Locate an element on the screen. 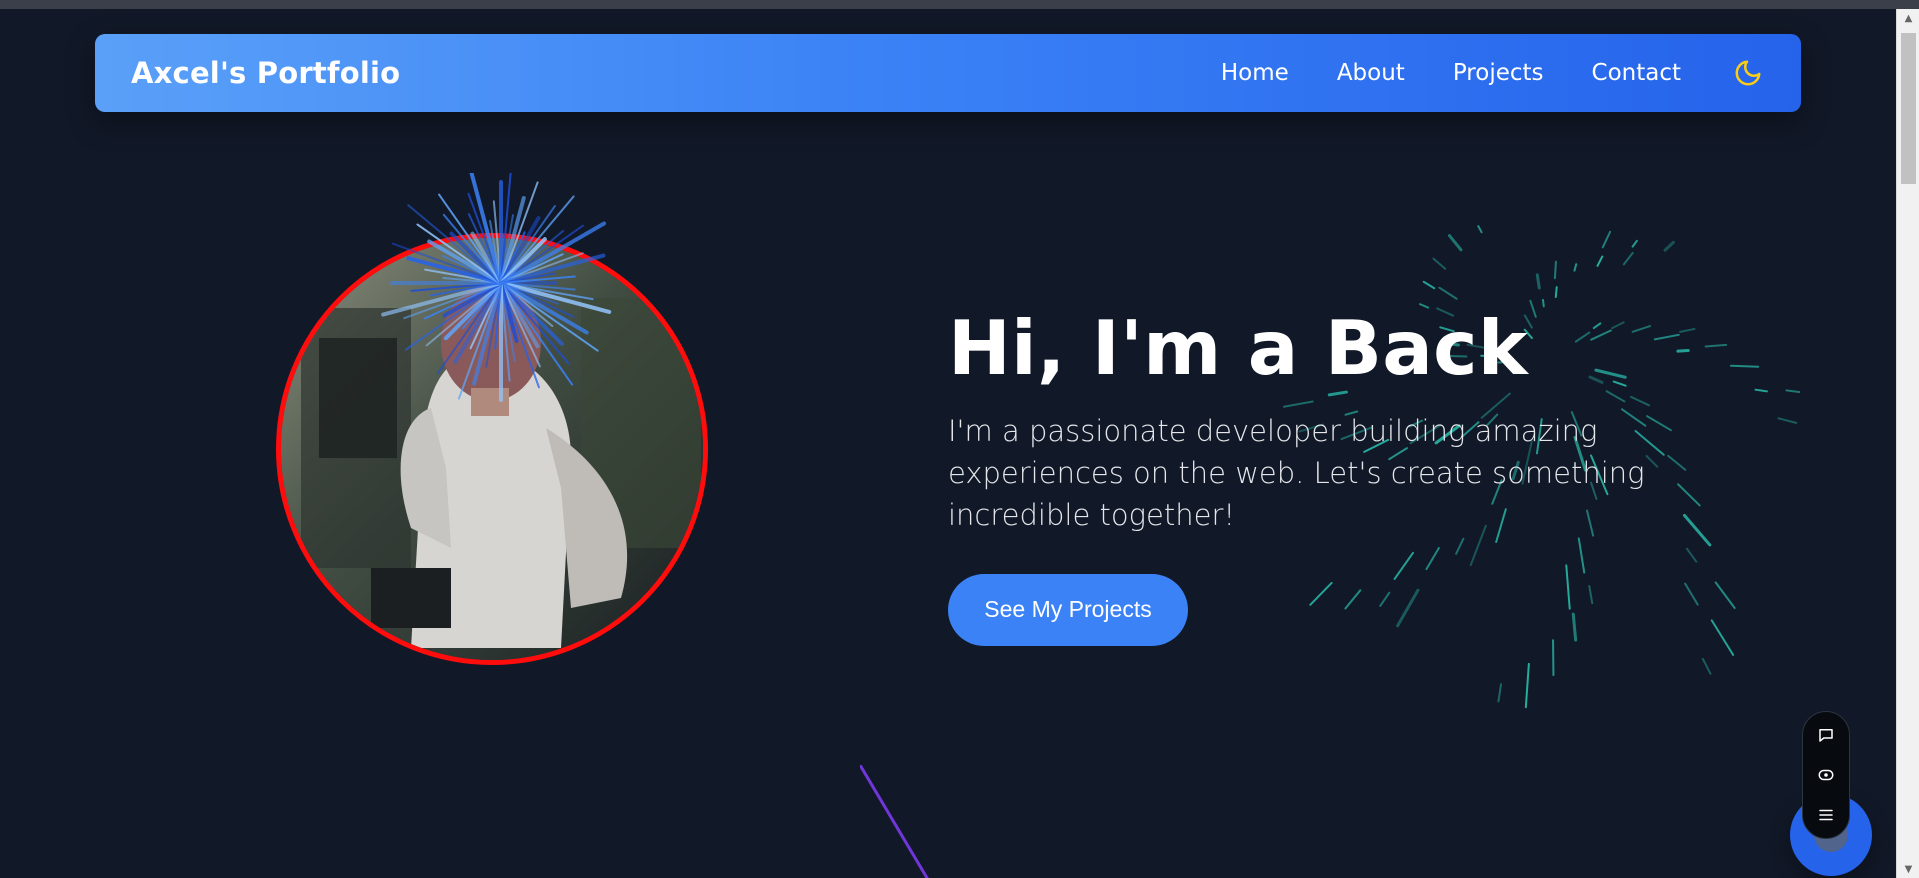 The width and height of the screenshot is (1919, 878). floating-menu is located at coordinates (1826, 775).